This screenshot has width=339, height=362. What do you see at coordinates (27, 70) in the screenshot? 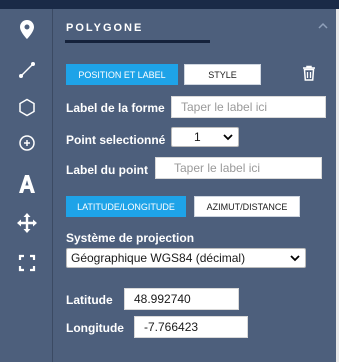
I see `line-icon` at bounding box center [27, 70].